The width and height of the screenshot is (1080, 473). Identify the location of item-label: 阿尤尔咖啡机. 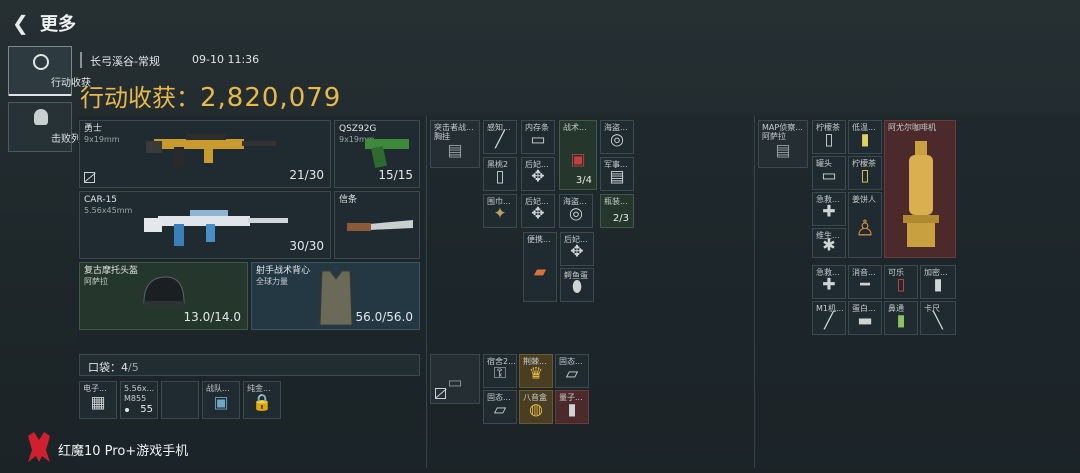
(912, 127).